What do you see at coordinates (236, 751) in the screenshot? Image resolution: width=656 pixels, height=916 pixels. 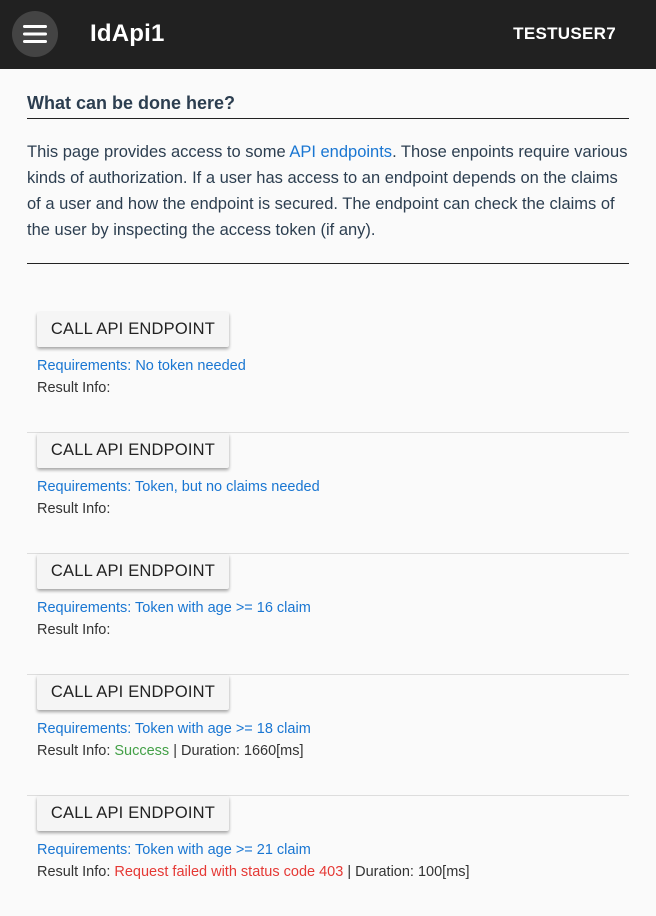 I see `result-duration: | Duration: 1660[ms]` at bounding box center [236, 751].